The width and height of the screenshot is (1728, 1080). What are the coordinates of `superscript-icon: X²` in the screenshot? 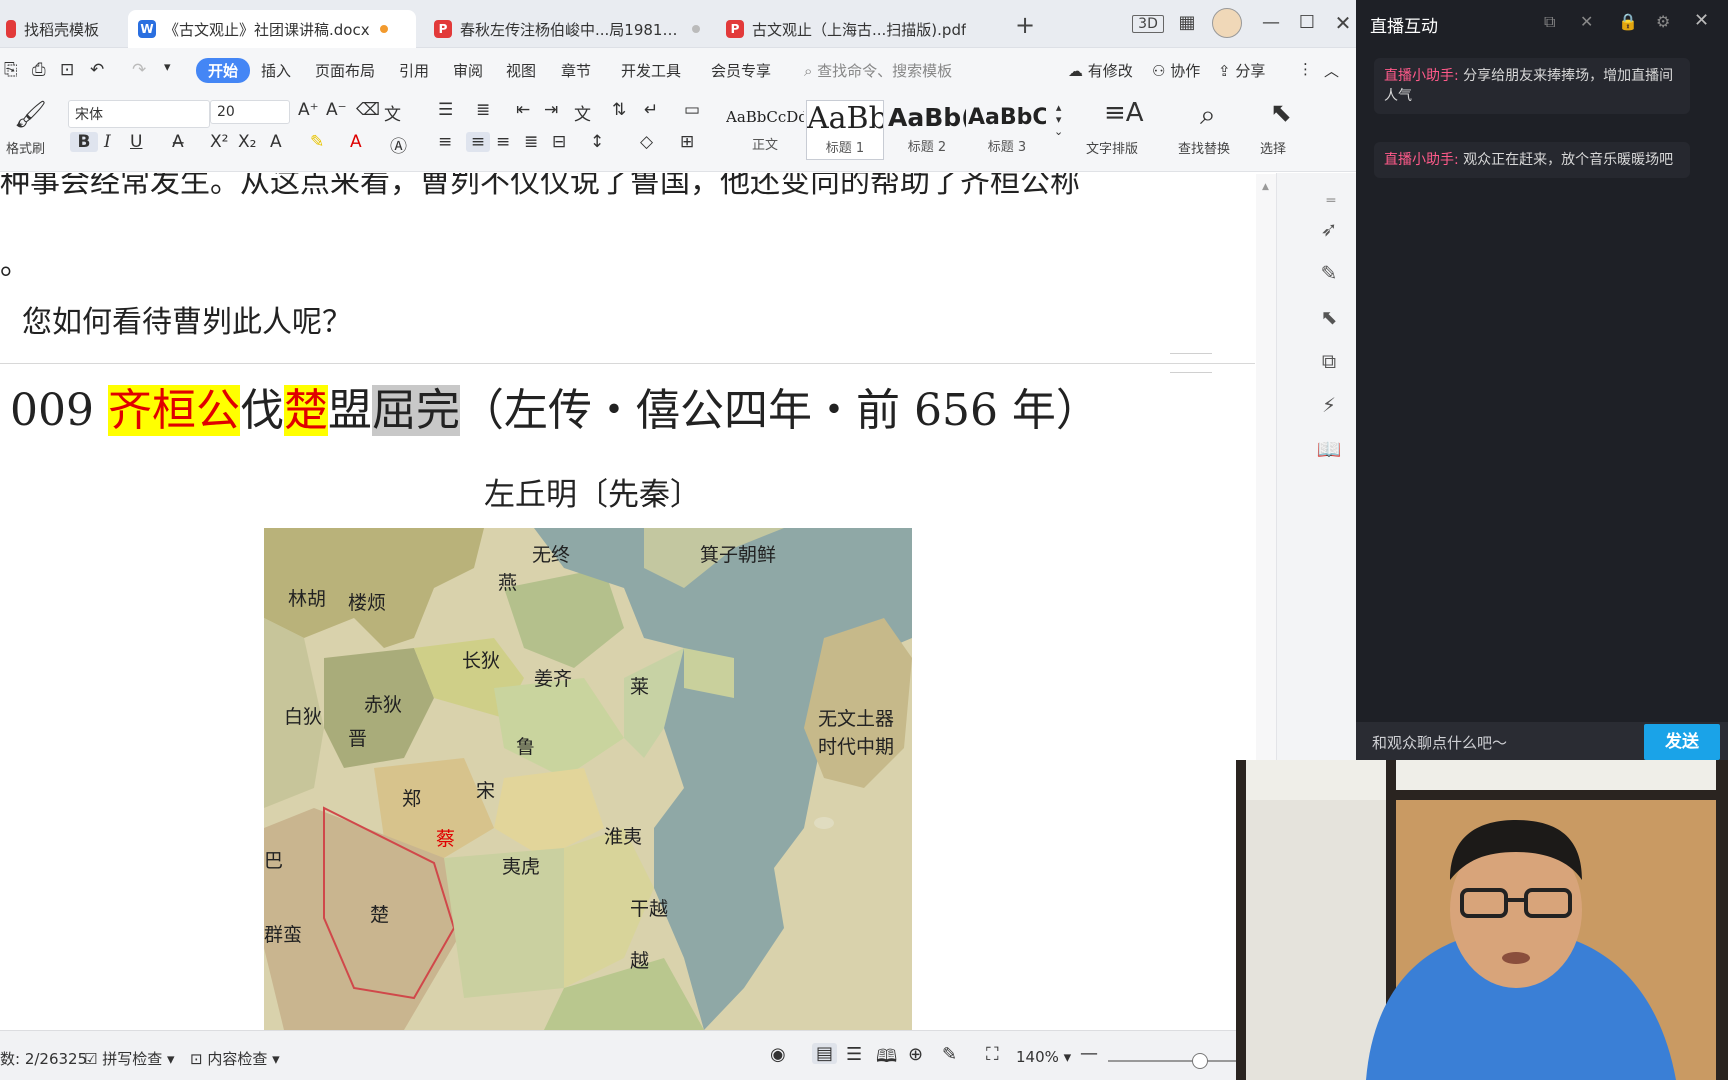 It's located at (219, 142).